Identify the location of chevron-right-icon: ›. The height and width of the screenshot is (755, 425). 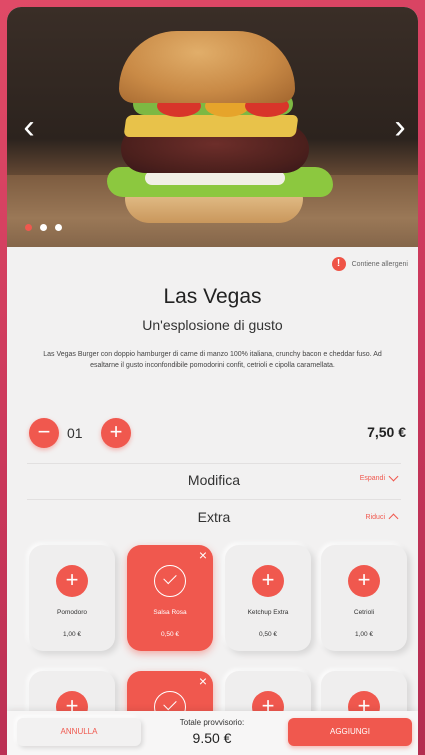
(400, 128).